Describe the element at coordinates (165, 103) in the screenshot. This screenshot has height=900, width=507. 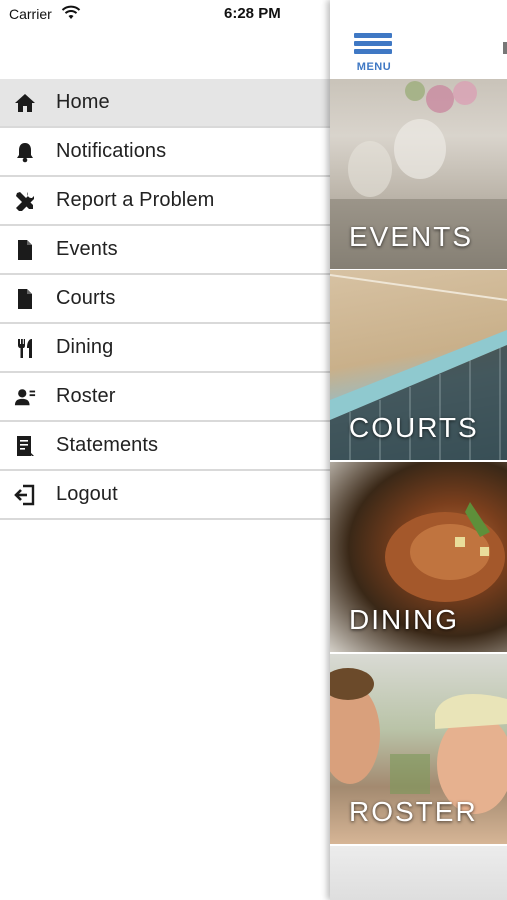
I see `drawer-item-home: Home` at that location.